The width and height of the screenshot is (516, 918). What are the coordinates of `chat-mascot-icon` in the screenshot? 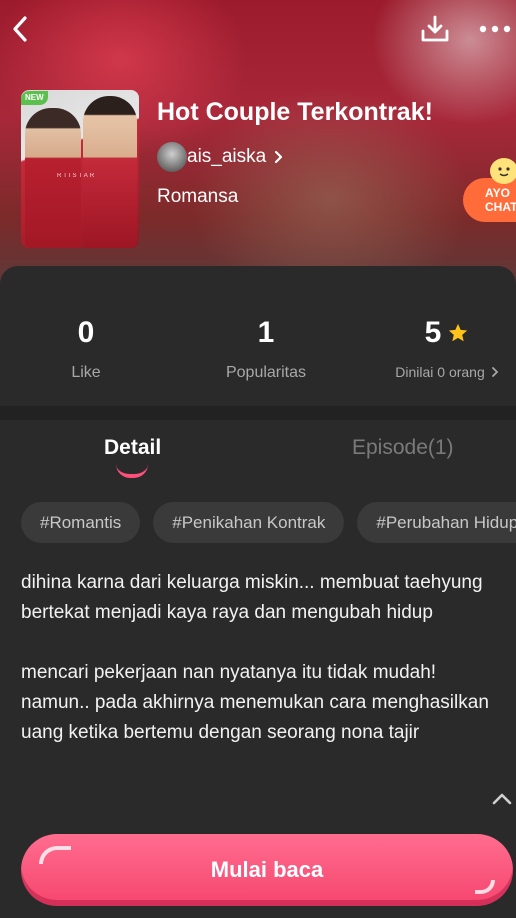 It's located at (503, 171).